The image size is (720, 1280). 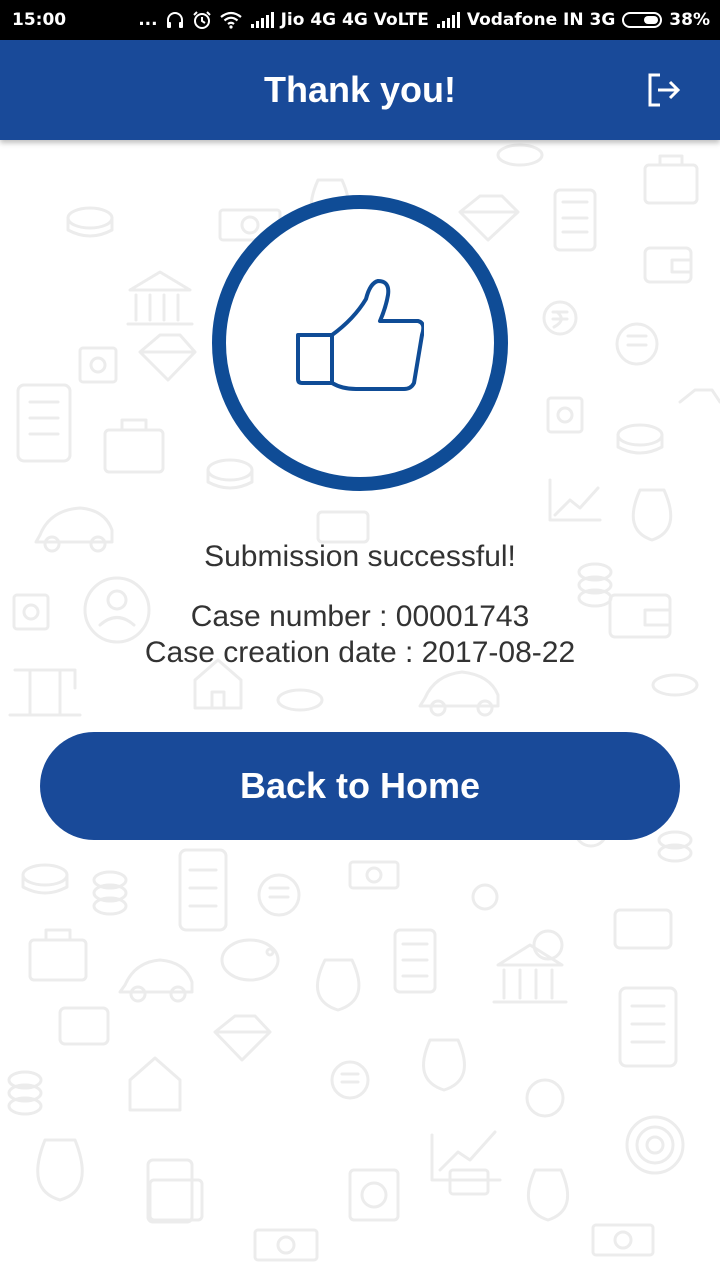 What do you see at coordinates (175, 20) in the screenshot?
I see `headphones-icon` at bounding box center [175, 20].